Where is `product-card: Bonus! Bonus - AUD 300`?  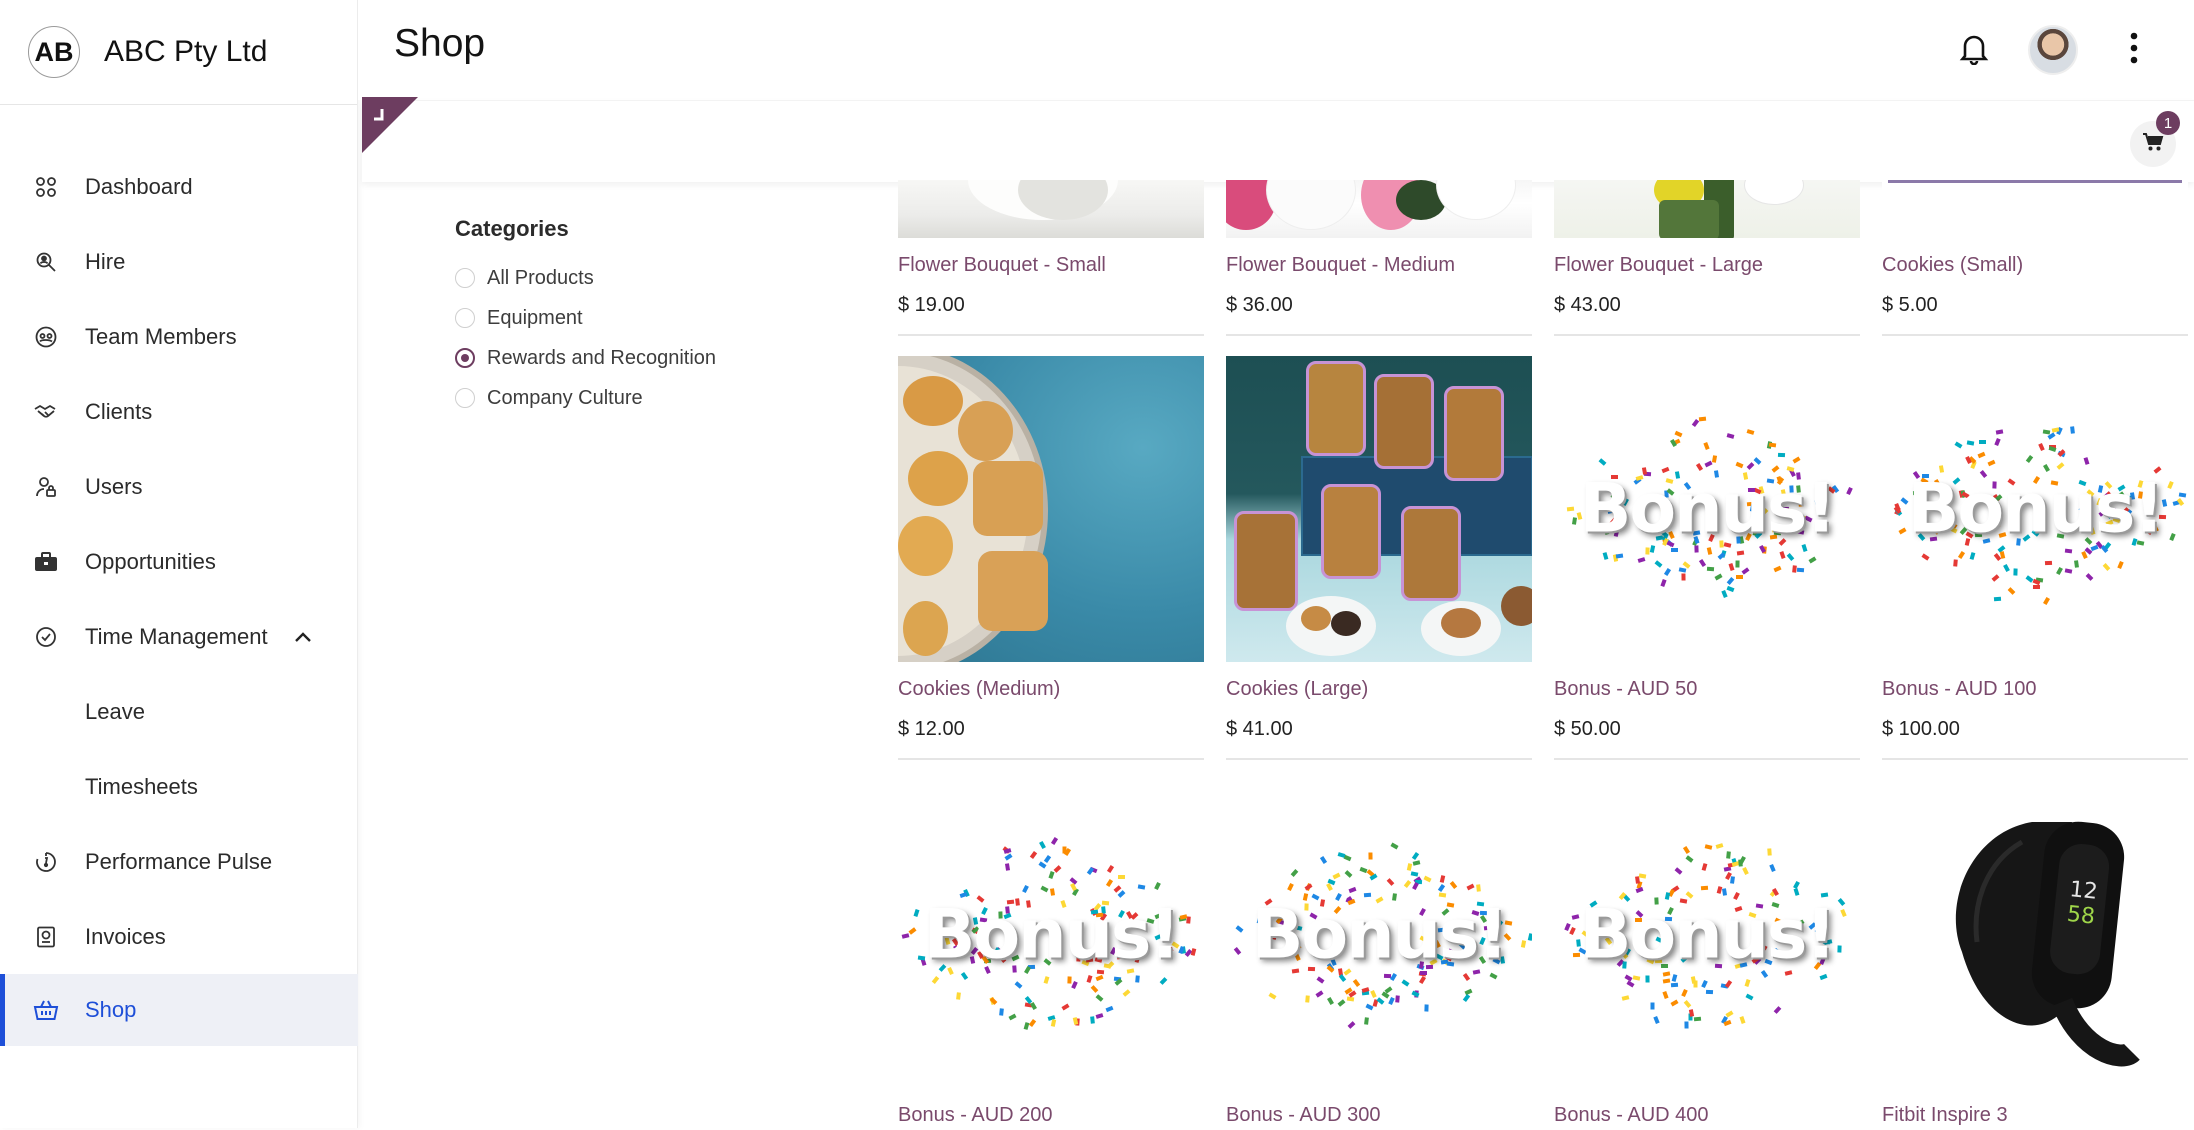
product-card: Bonus! Bonus - AUD 300 is located at coordinates (1379, 956).